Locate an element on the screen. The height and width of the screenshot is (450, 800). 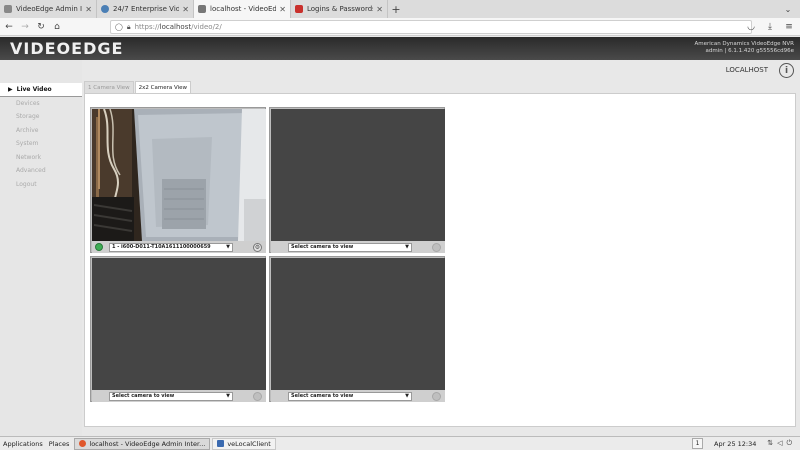
triangle-right-icon: ▶ is located at coordinates (10, 89).